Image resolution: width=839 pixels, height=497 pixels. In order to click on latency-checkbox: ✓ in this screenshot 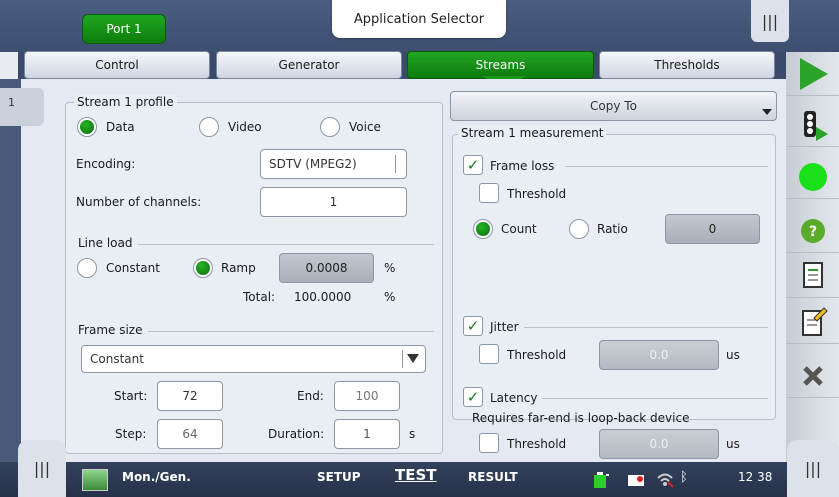, I will do `click(473, 397)`.